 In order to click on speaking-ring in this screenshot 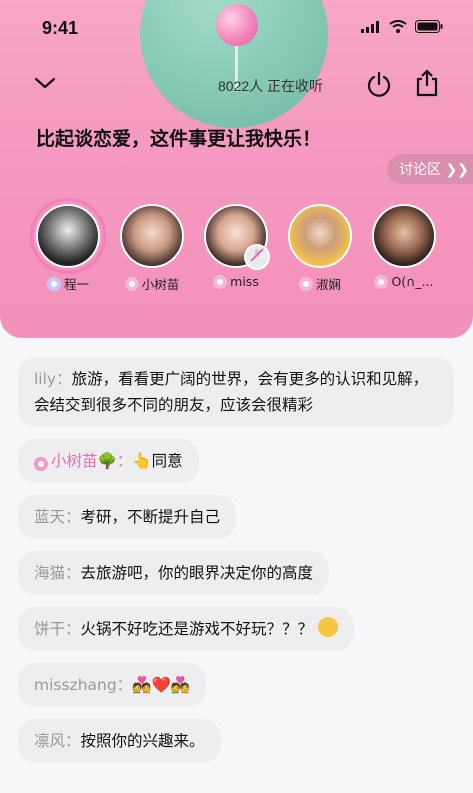, I will do `click(68, 236)`.